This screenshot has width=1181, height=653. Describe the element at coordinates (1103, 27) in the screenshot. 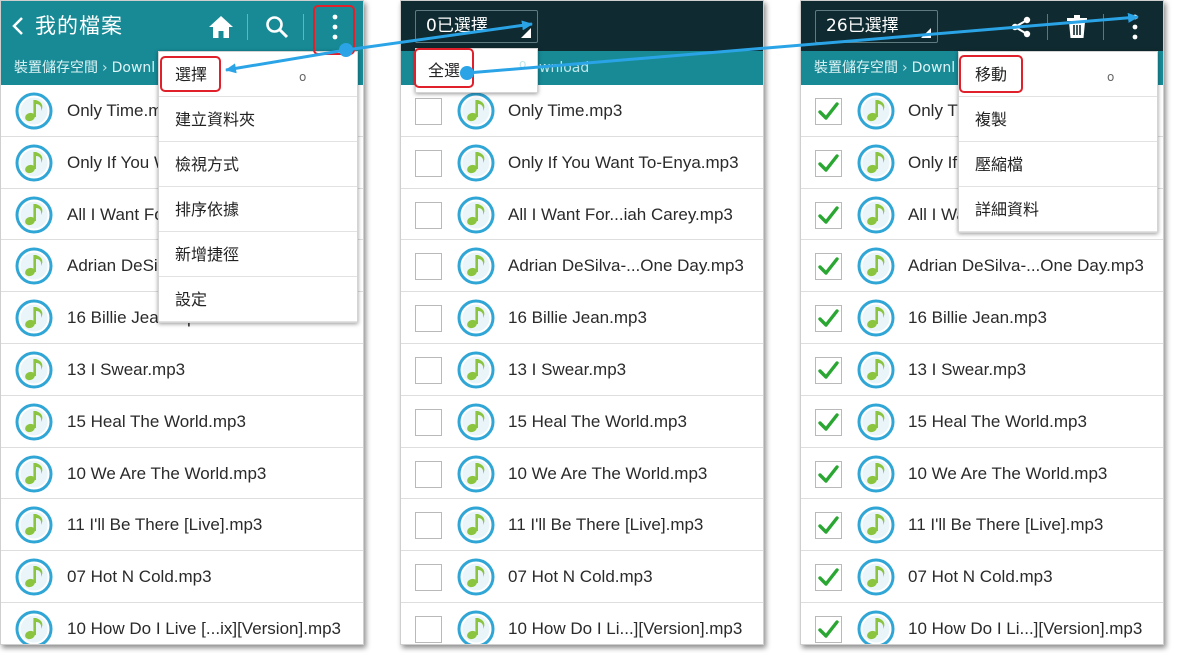

I see `divider` at that location.